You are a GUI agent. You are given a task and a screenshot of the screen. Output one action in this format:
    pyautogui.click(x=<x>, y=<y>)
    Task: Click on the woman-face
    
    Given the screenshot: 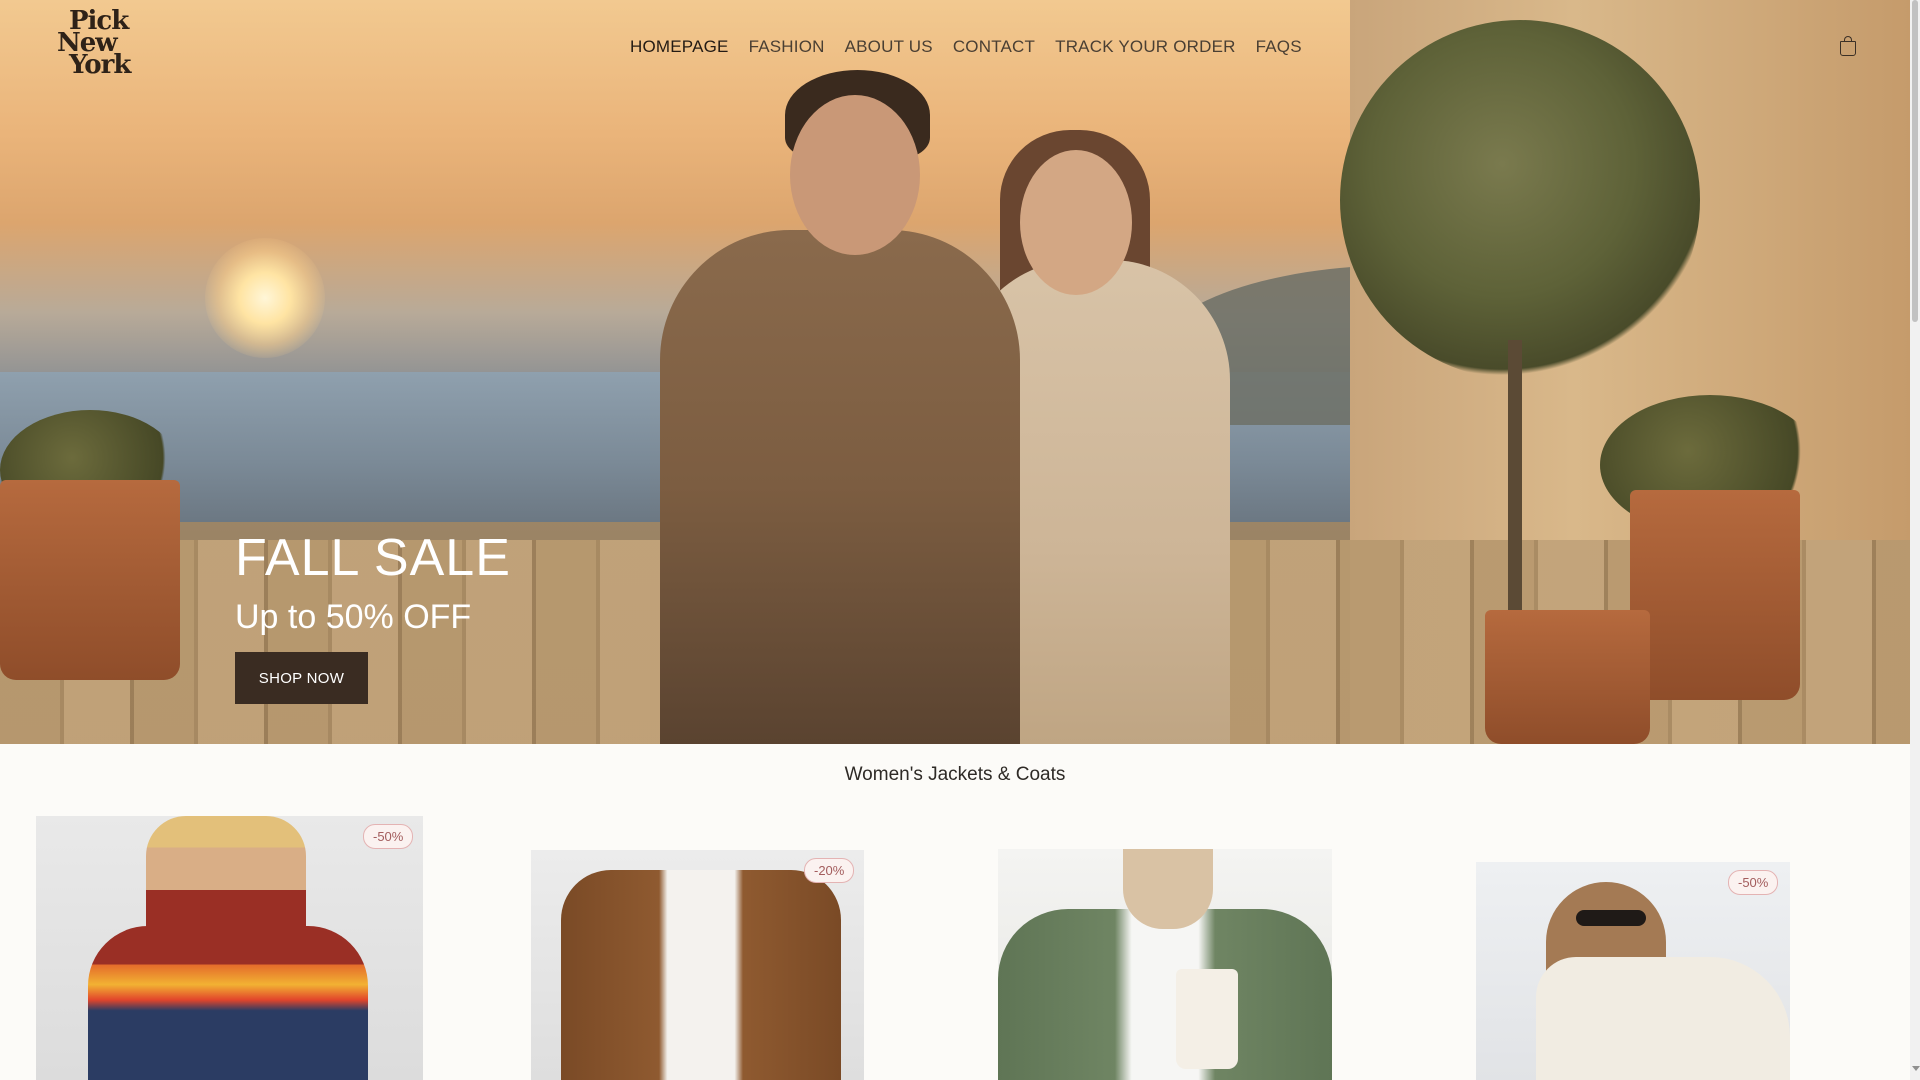 What is the action you would take?
    pyautogui.click(x=1076, y=222)
    